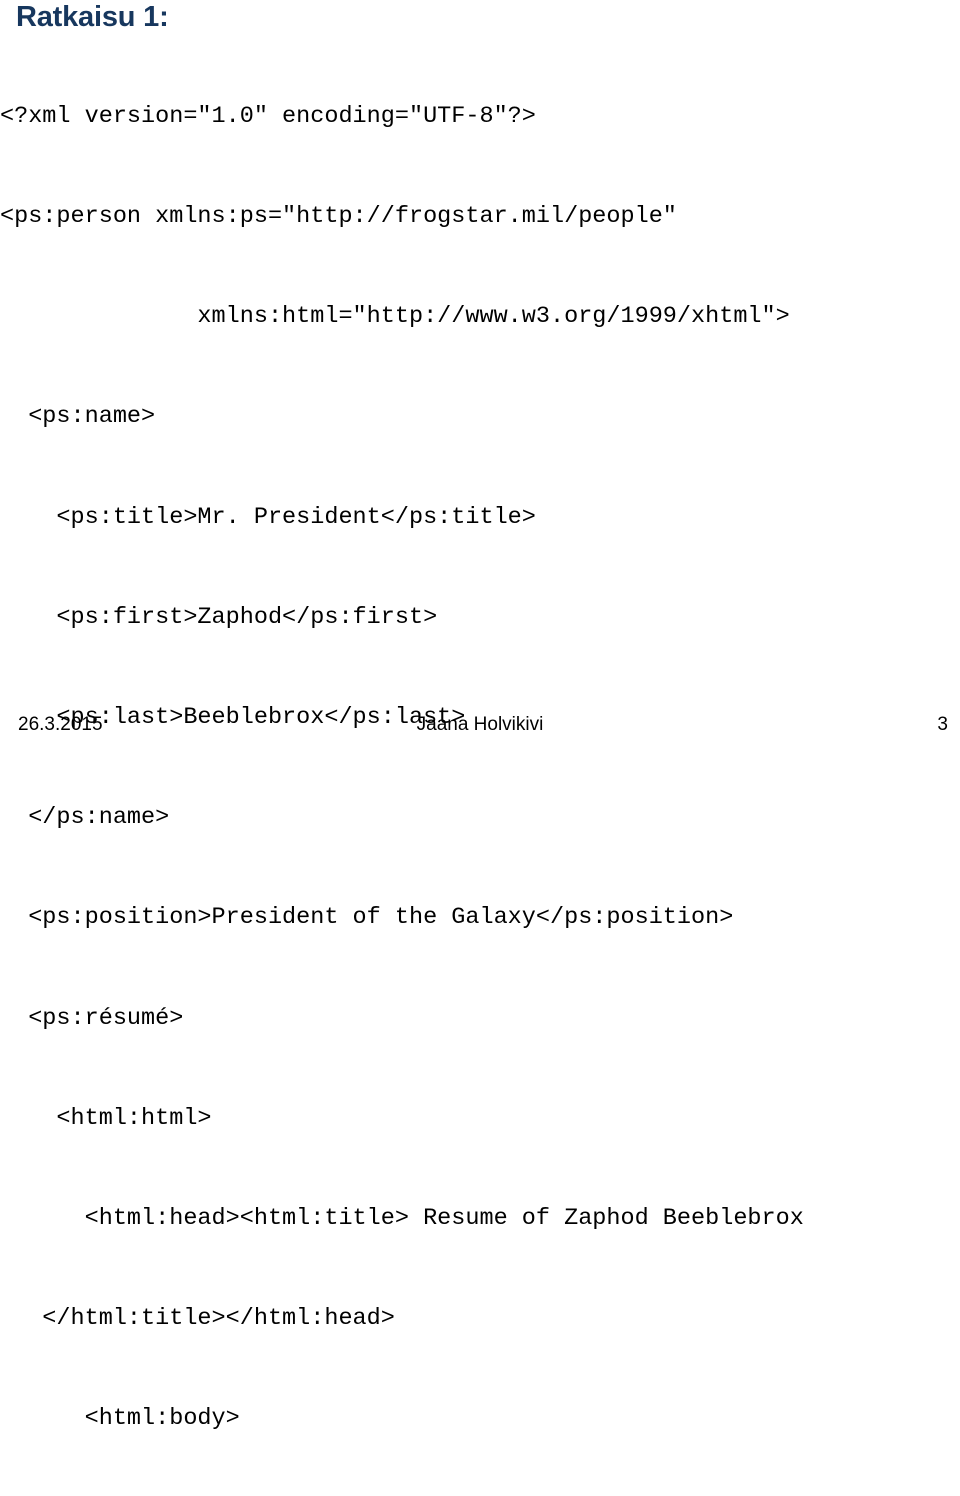 This screenshot has width=960, height=1496. I want to click on code-line: <?xml version="1.0" encoding="UTF-8"?>, so click(268, 116).